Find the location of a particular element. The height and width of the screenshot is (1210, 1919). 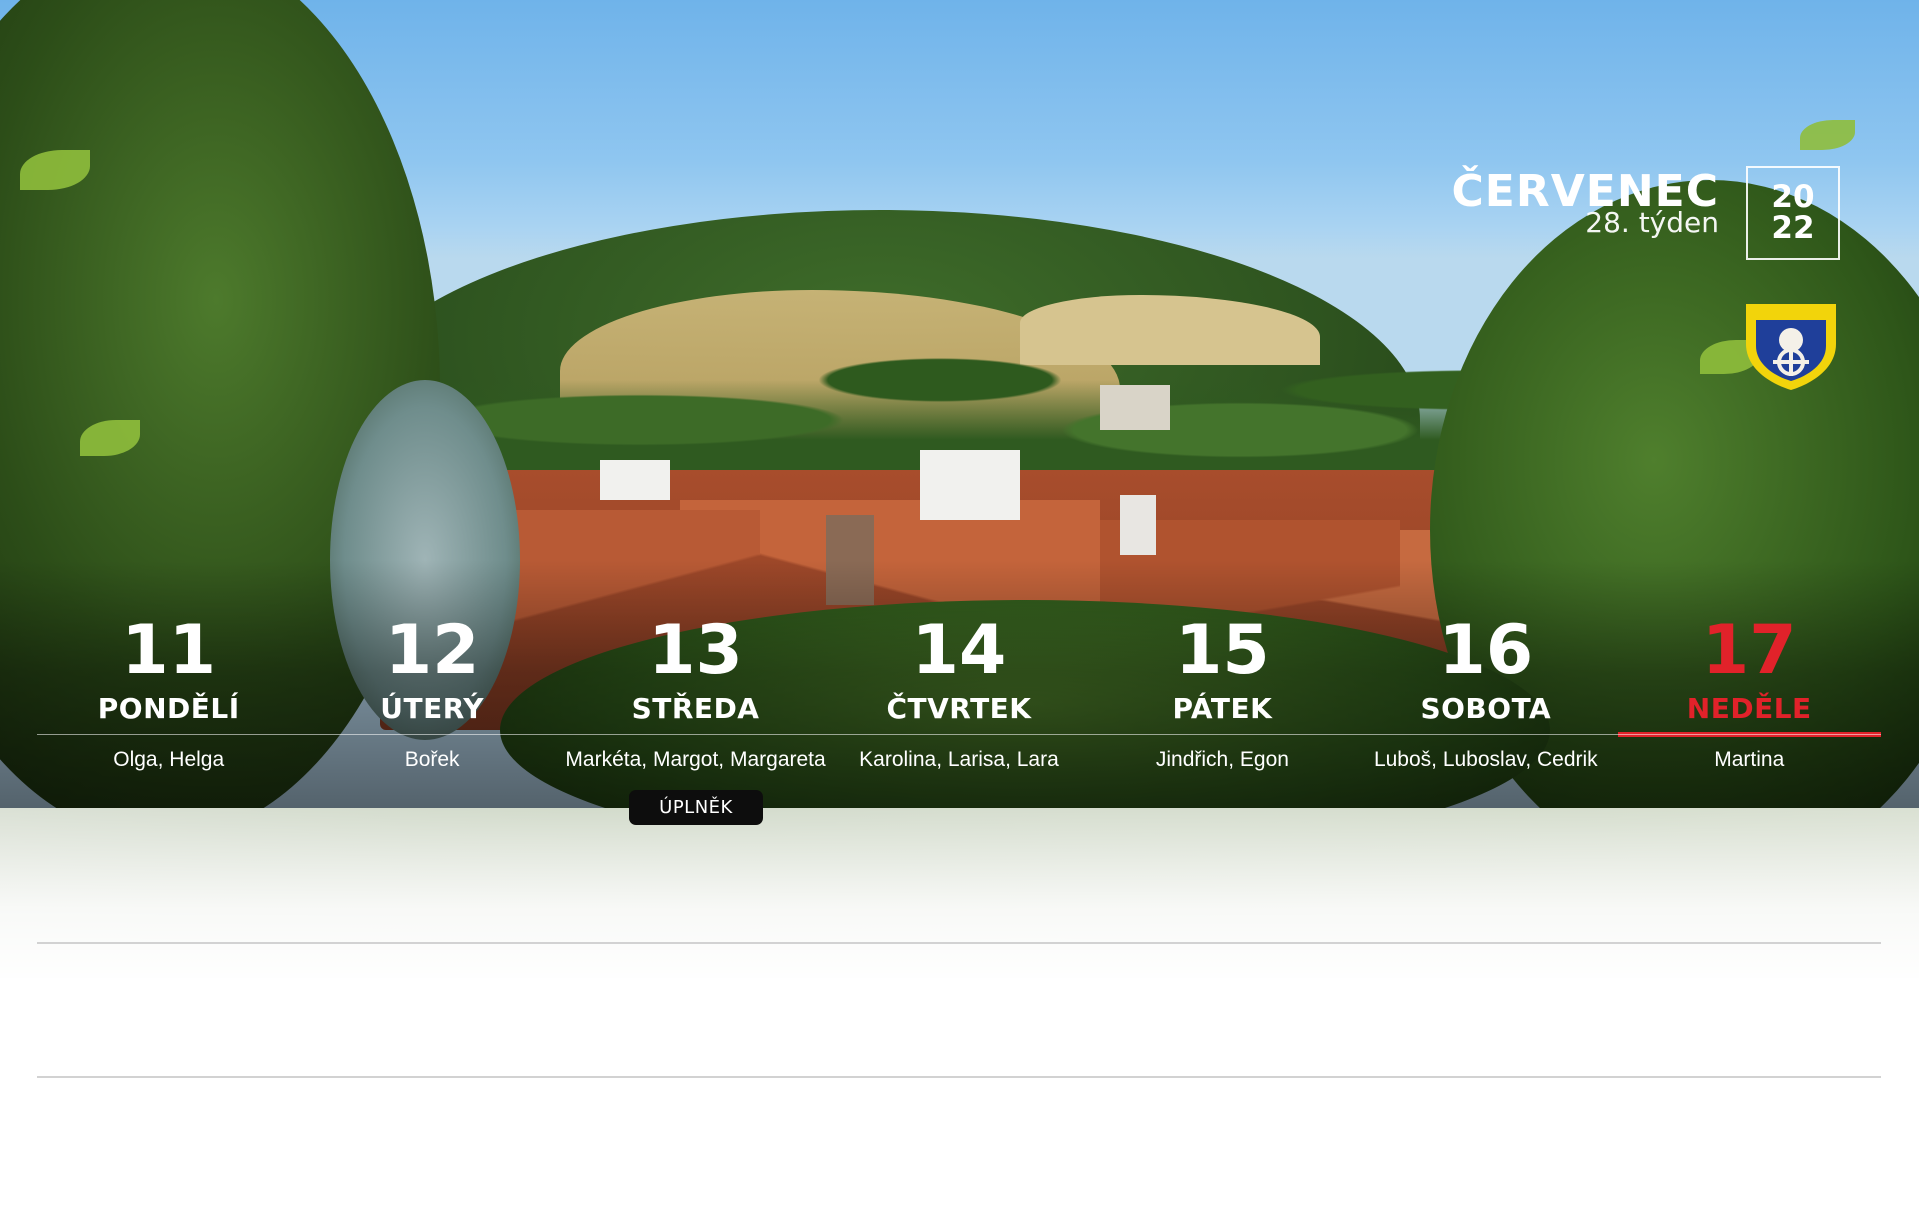

coat-of-arms-icon is located at coordinates (1791, 347).